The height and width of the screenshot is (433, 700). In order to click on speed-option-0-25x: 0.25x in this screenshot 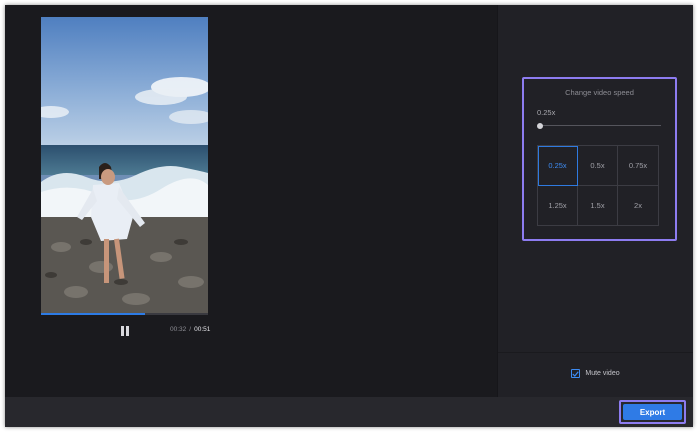, I will do `click(558, 166)`.